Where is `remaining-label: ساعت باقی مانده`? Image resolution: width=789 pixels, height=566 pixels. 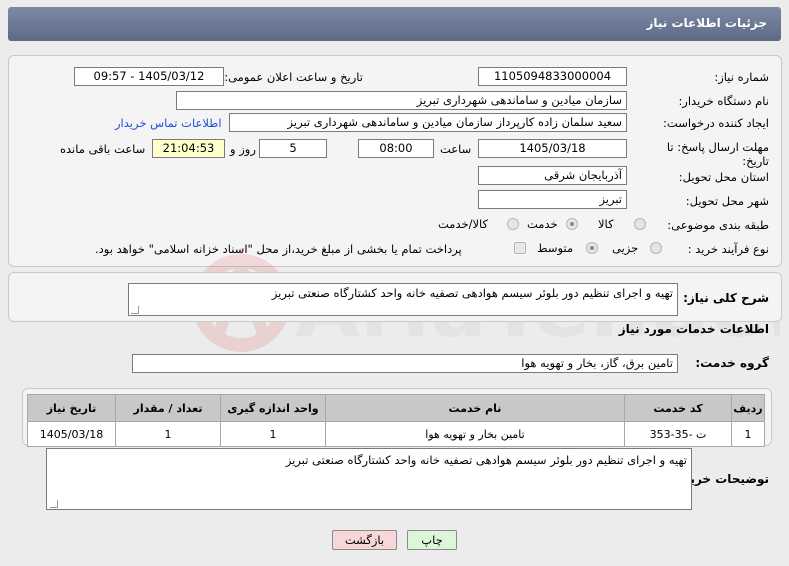 remaining-label: ساعت باقی مانده is located at coordinates (103, 149).